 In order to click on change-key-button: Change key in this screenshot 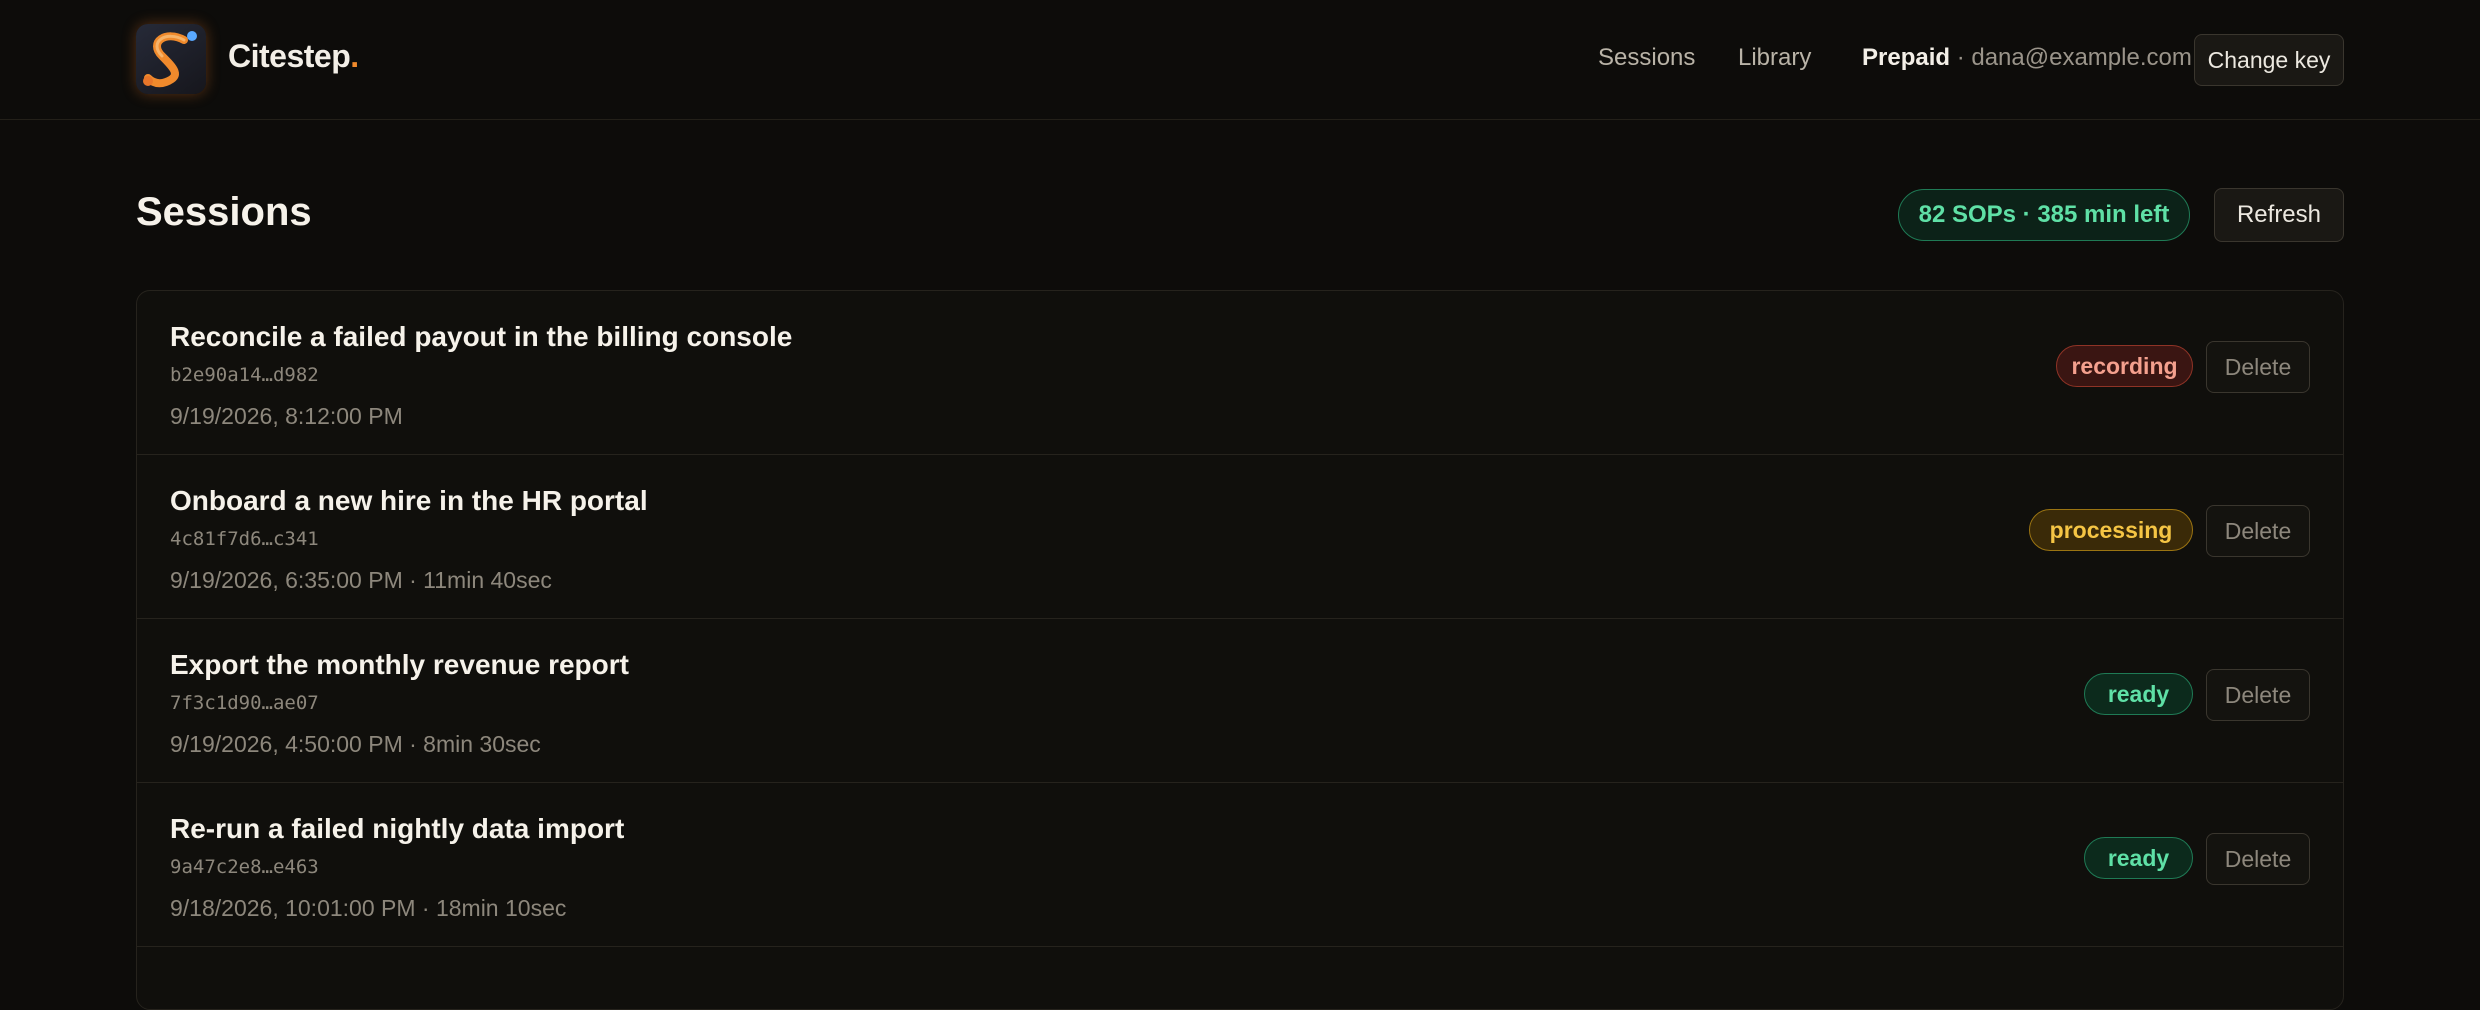, I will do `click(2269, 60)`.